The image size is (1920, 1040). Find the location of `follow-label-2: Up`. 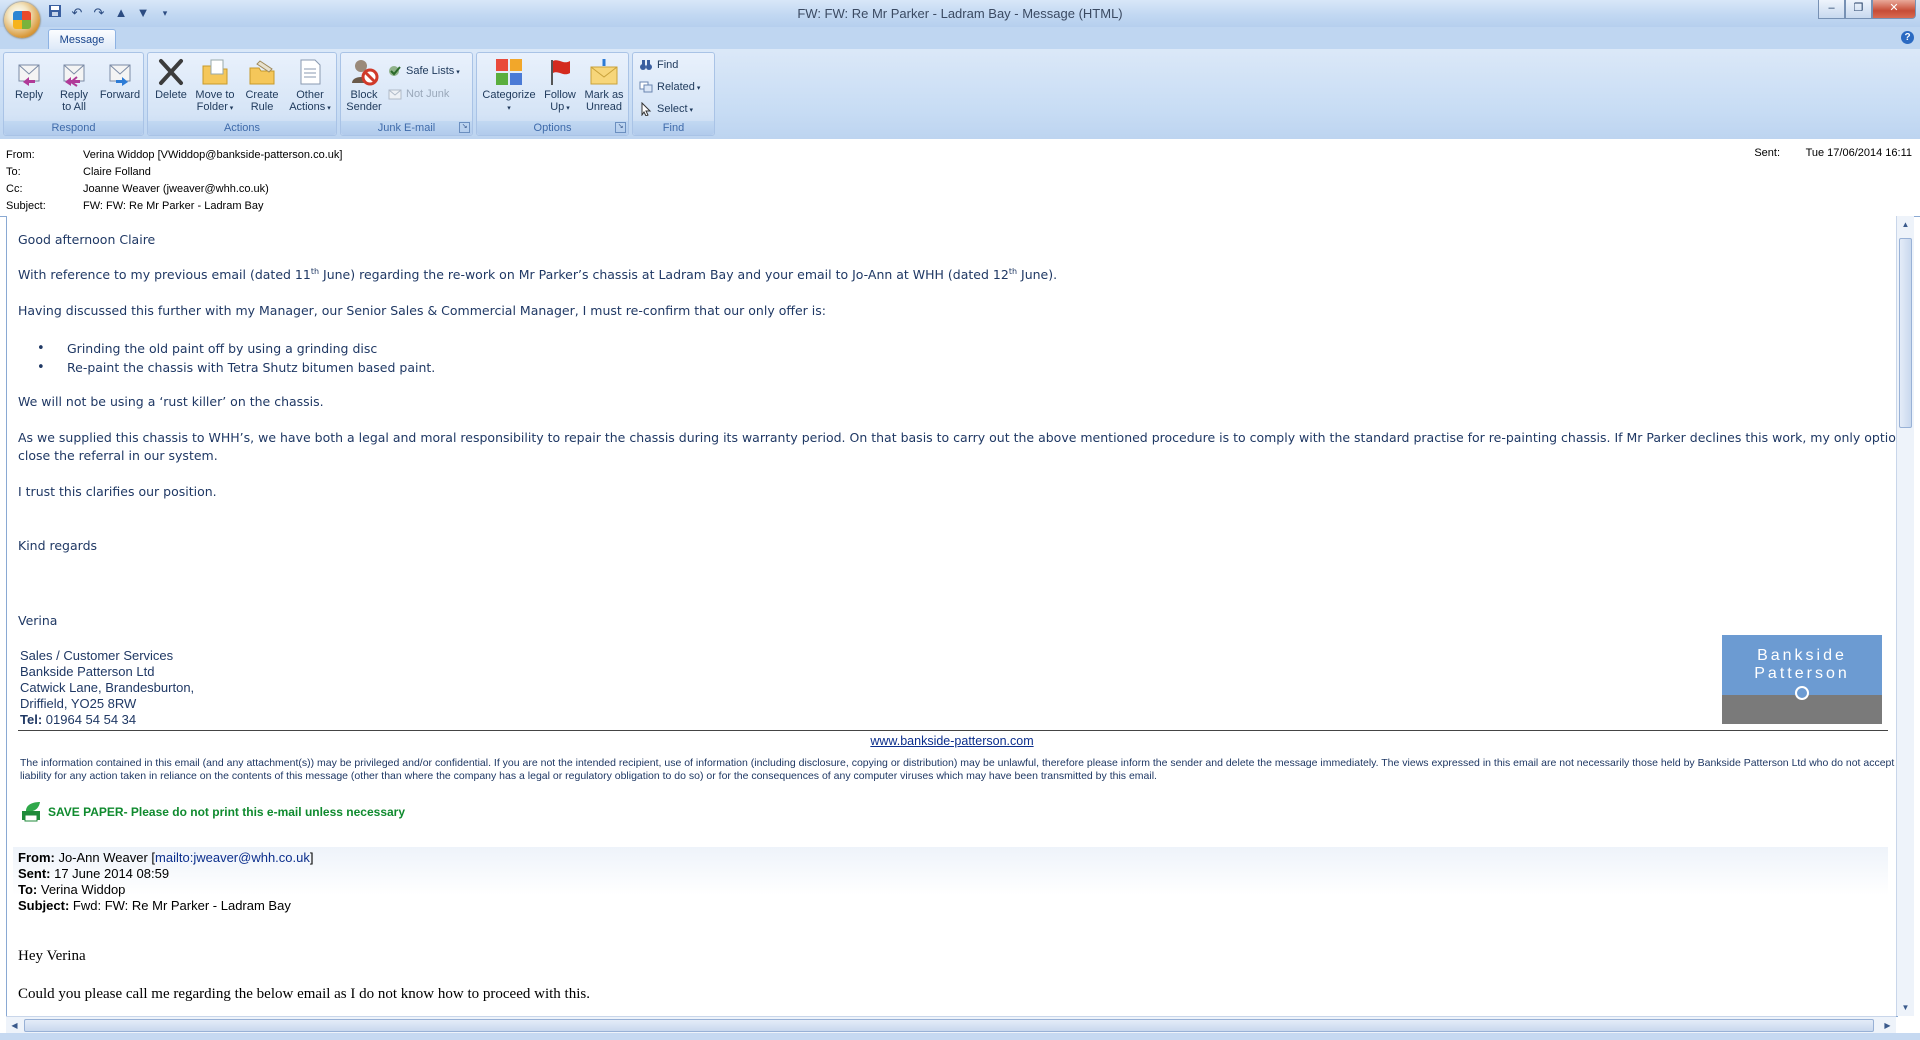

follow-label-2: Up is located at coordinates (557, 107).